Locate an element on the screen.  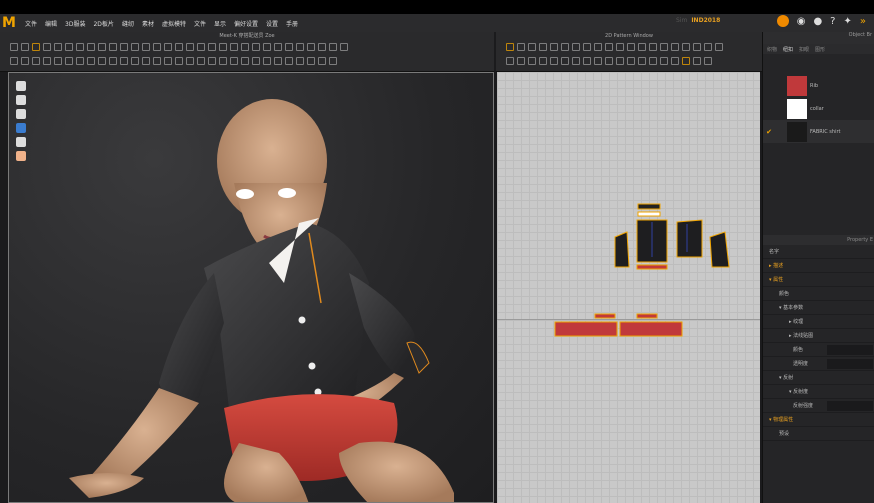
clo-logo-icon is located at coordinates (782, 21).